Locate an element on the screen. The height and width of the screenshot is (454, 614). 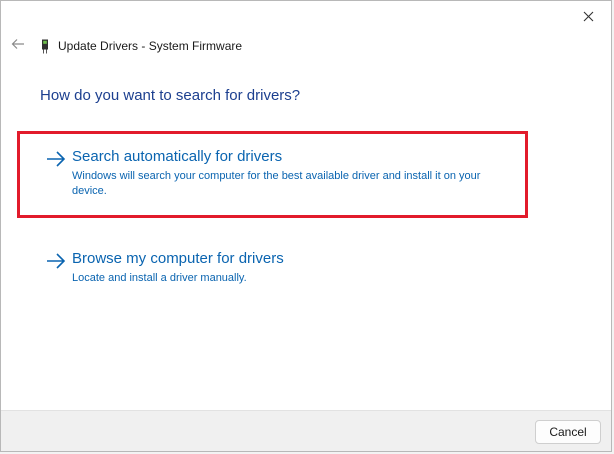
option-description: Locate and install a driver manually. is located at coordinates (159, 278).